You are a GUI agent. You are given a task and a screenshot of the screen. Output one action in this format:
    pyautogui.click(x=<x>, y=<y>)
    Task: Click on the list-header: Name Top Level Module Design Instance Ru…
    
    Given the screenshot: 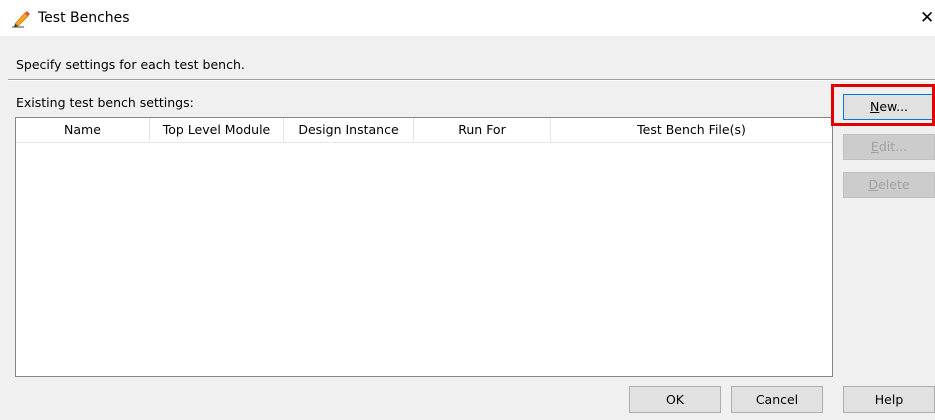 What is the action you would take?
    pyautogui.click(x=424, y=130)
    